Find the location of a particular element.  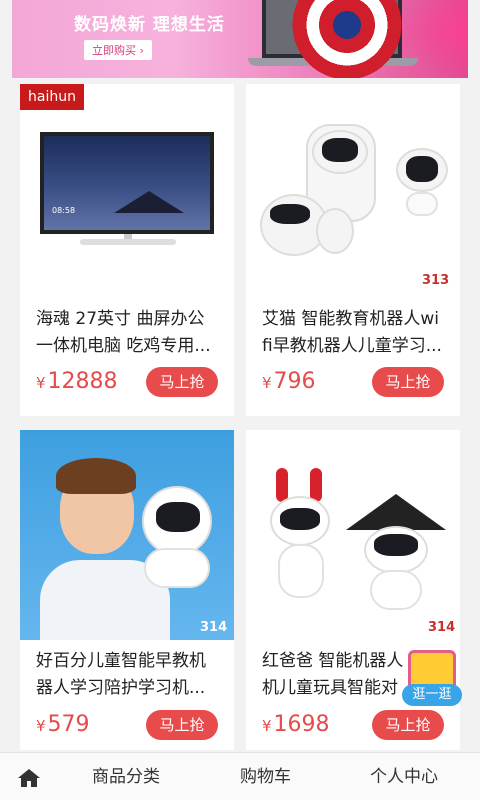

price-value: 579 is located at coordinates (68, 724).